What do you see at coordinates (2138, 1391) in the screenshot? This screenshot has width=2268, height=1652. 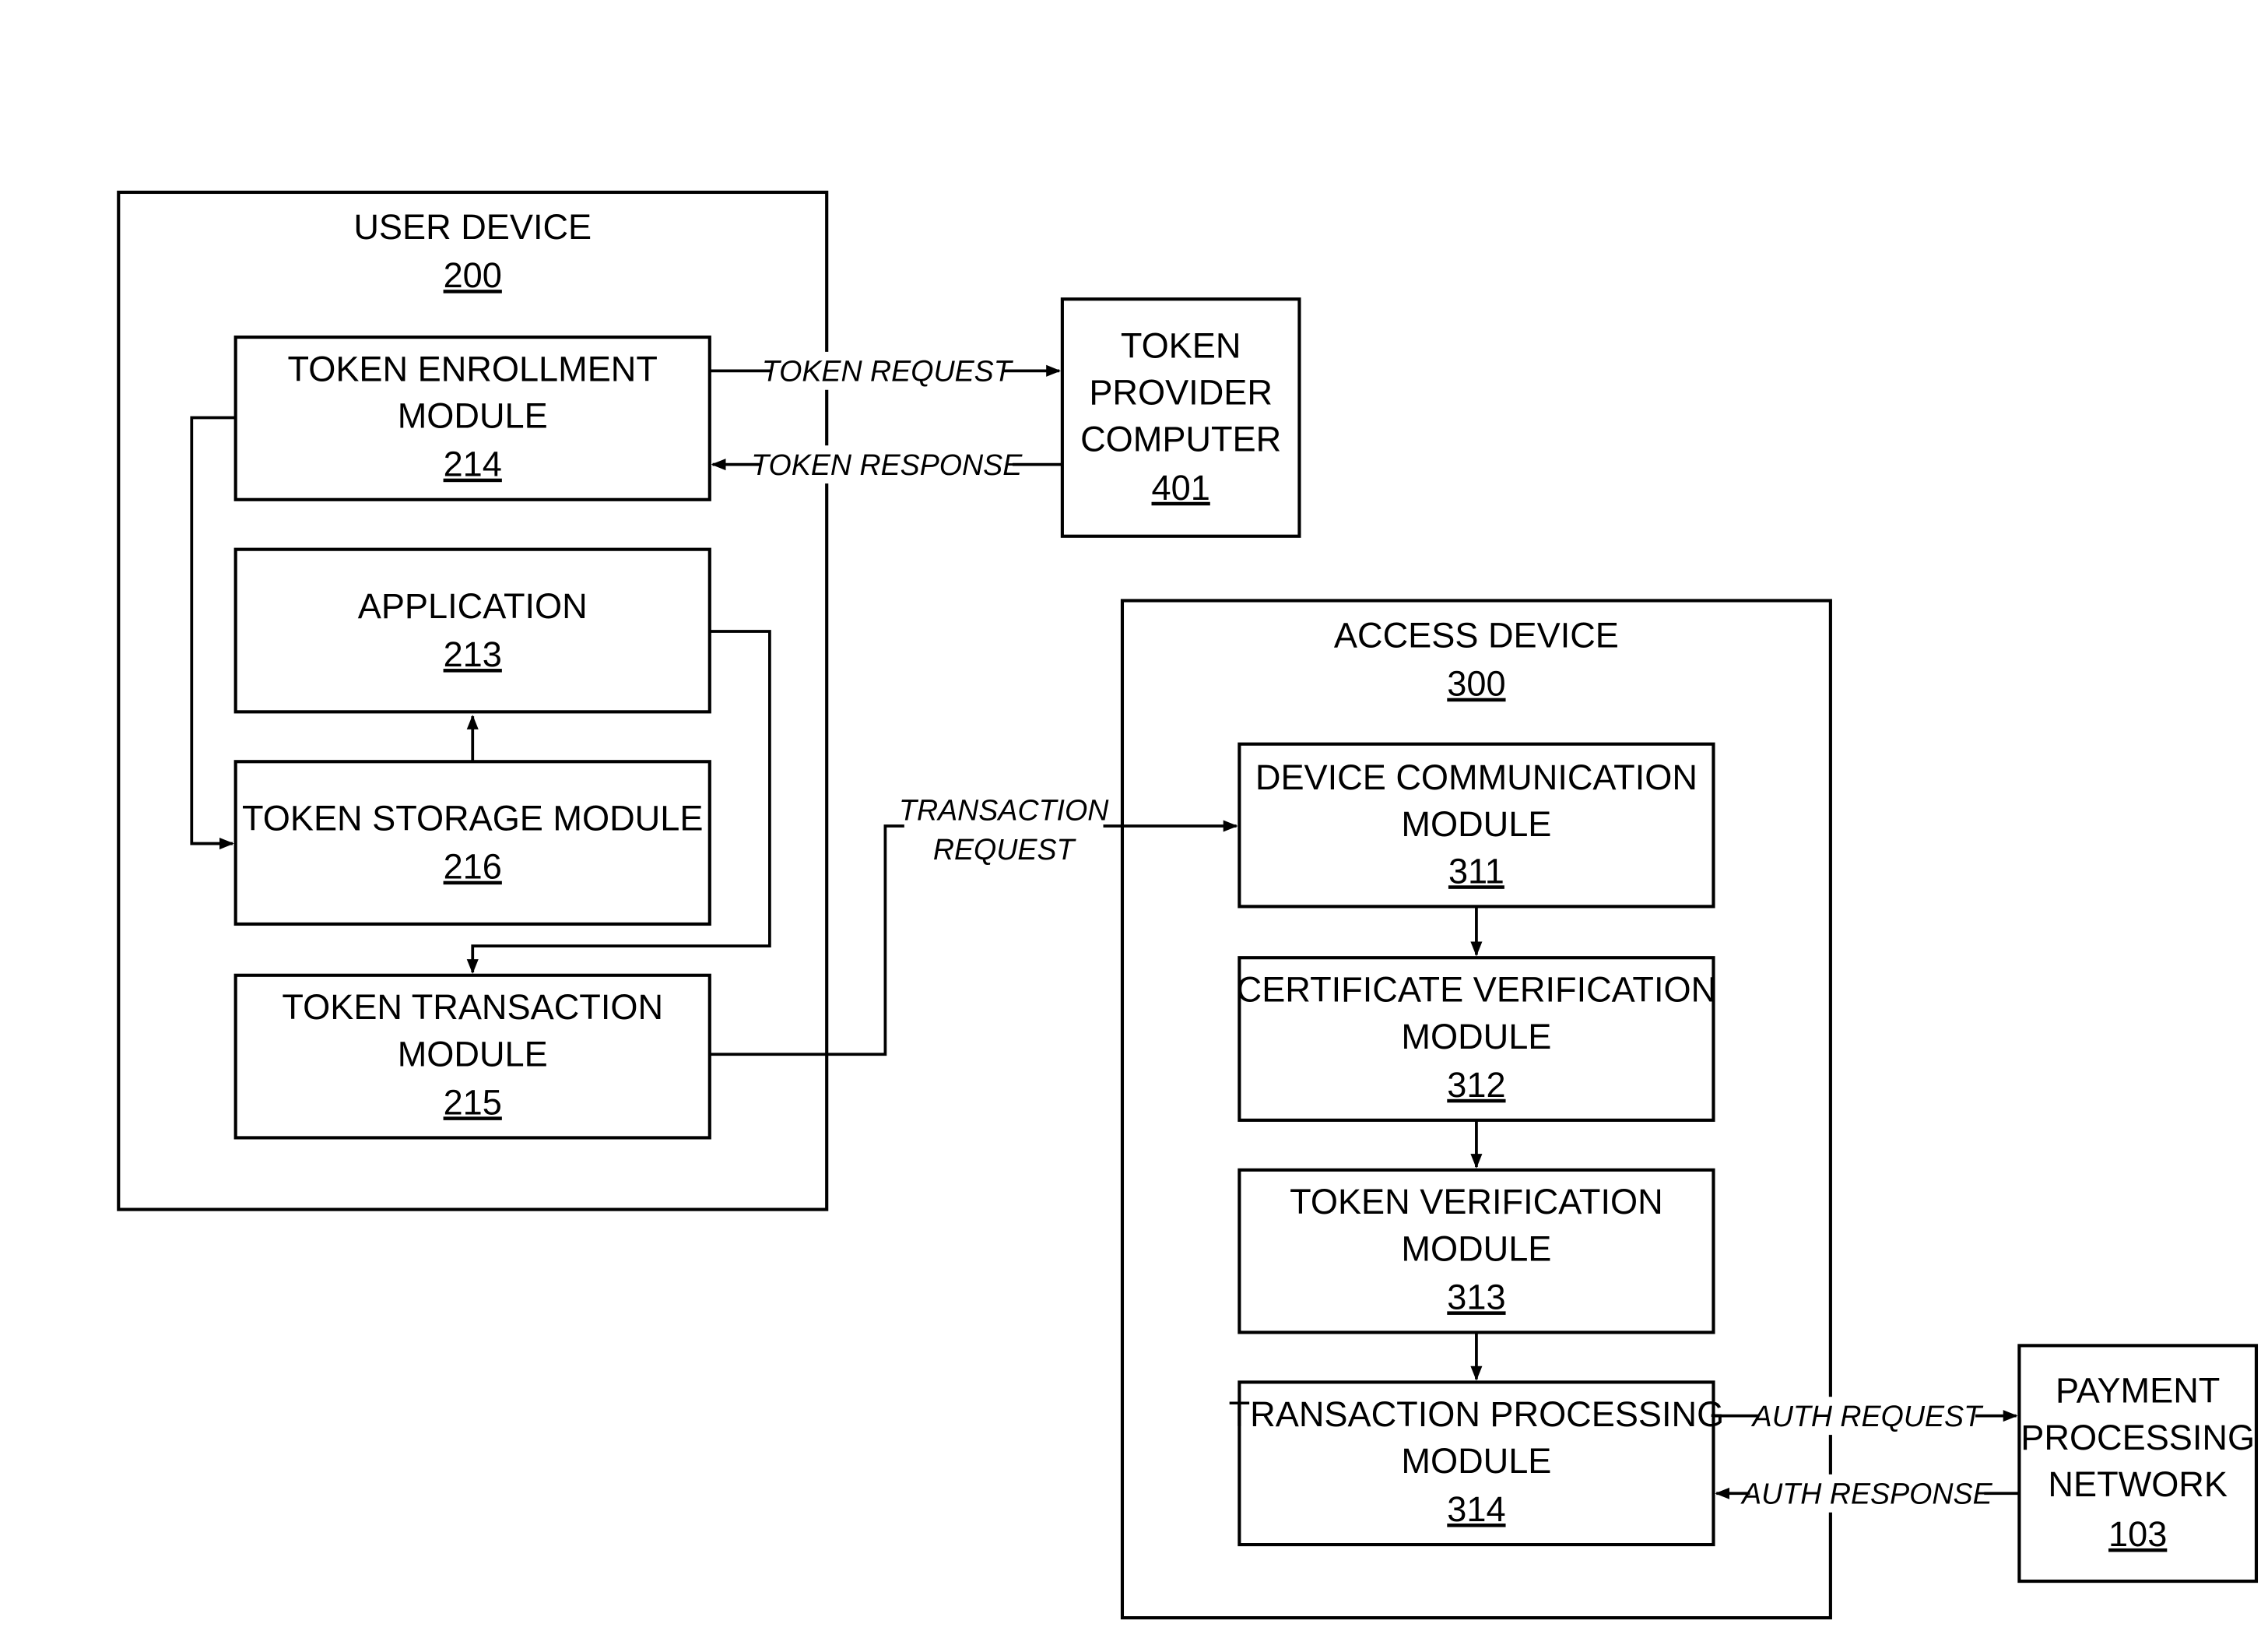 I see `payment-network-line1: PAYMENT` at bounding box center [2138, 1391].